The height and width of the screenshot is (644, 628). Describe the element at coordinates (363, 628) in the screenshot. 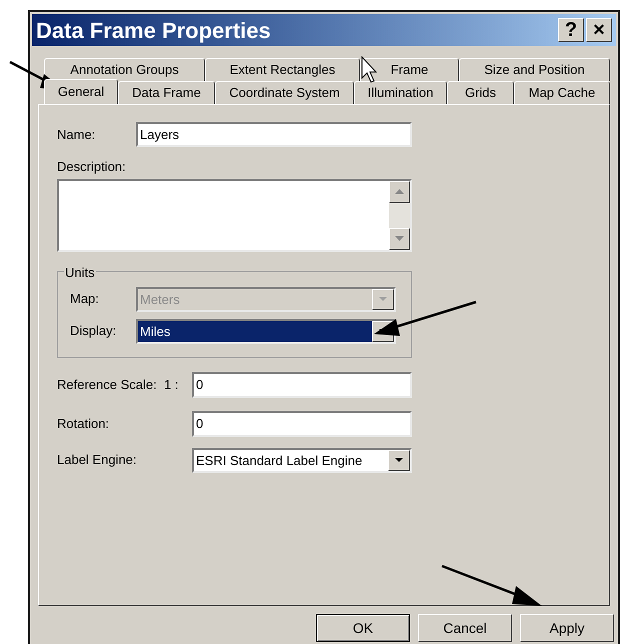

I see `dialog-button: OK` at that location.